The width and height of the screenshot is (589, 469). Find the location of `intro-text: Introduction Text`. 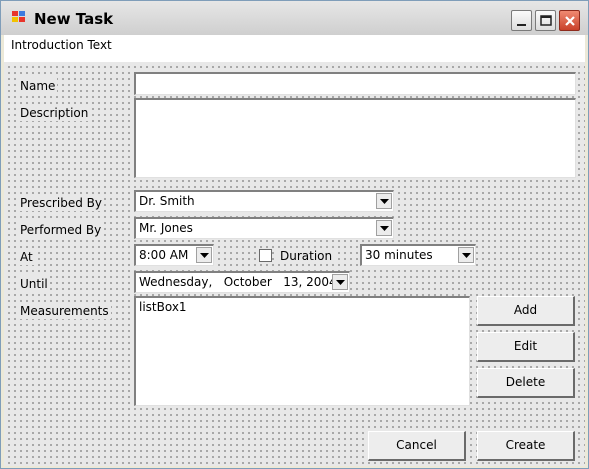

intro-text: Introduction Text is located at coordinates (61, 45).